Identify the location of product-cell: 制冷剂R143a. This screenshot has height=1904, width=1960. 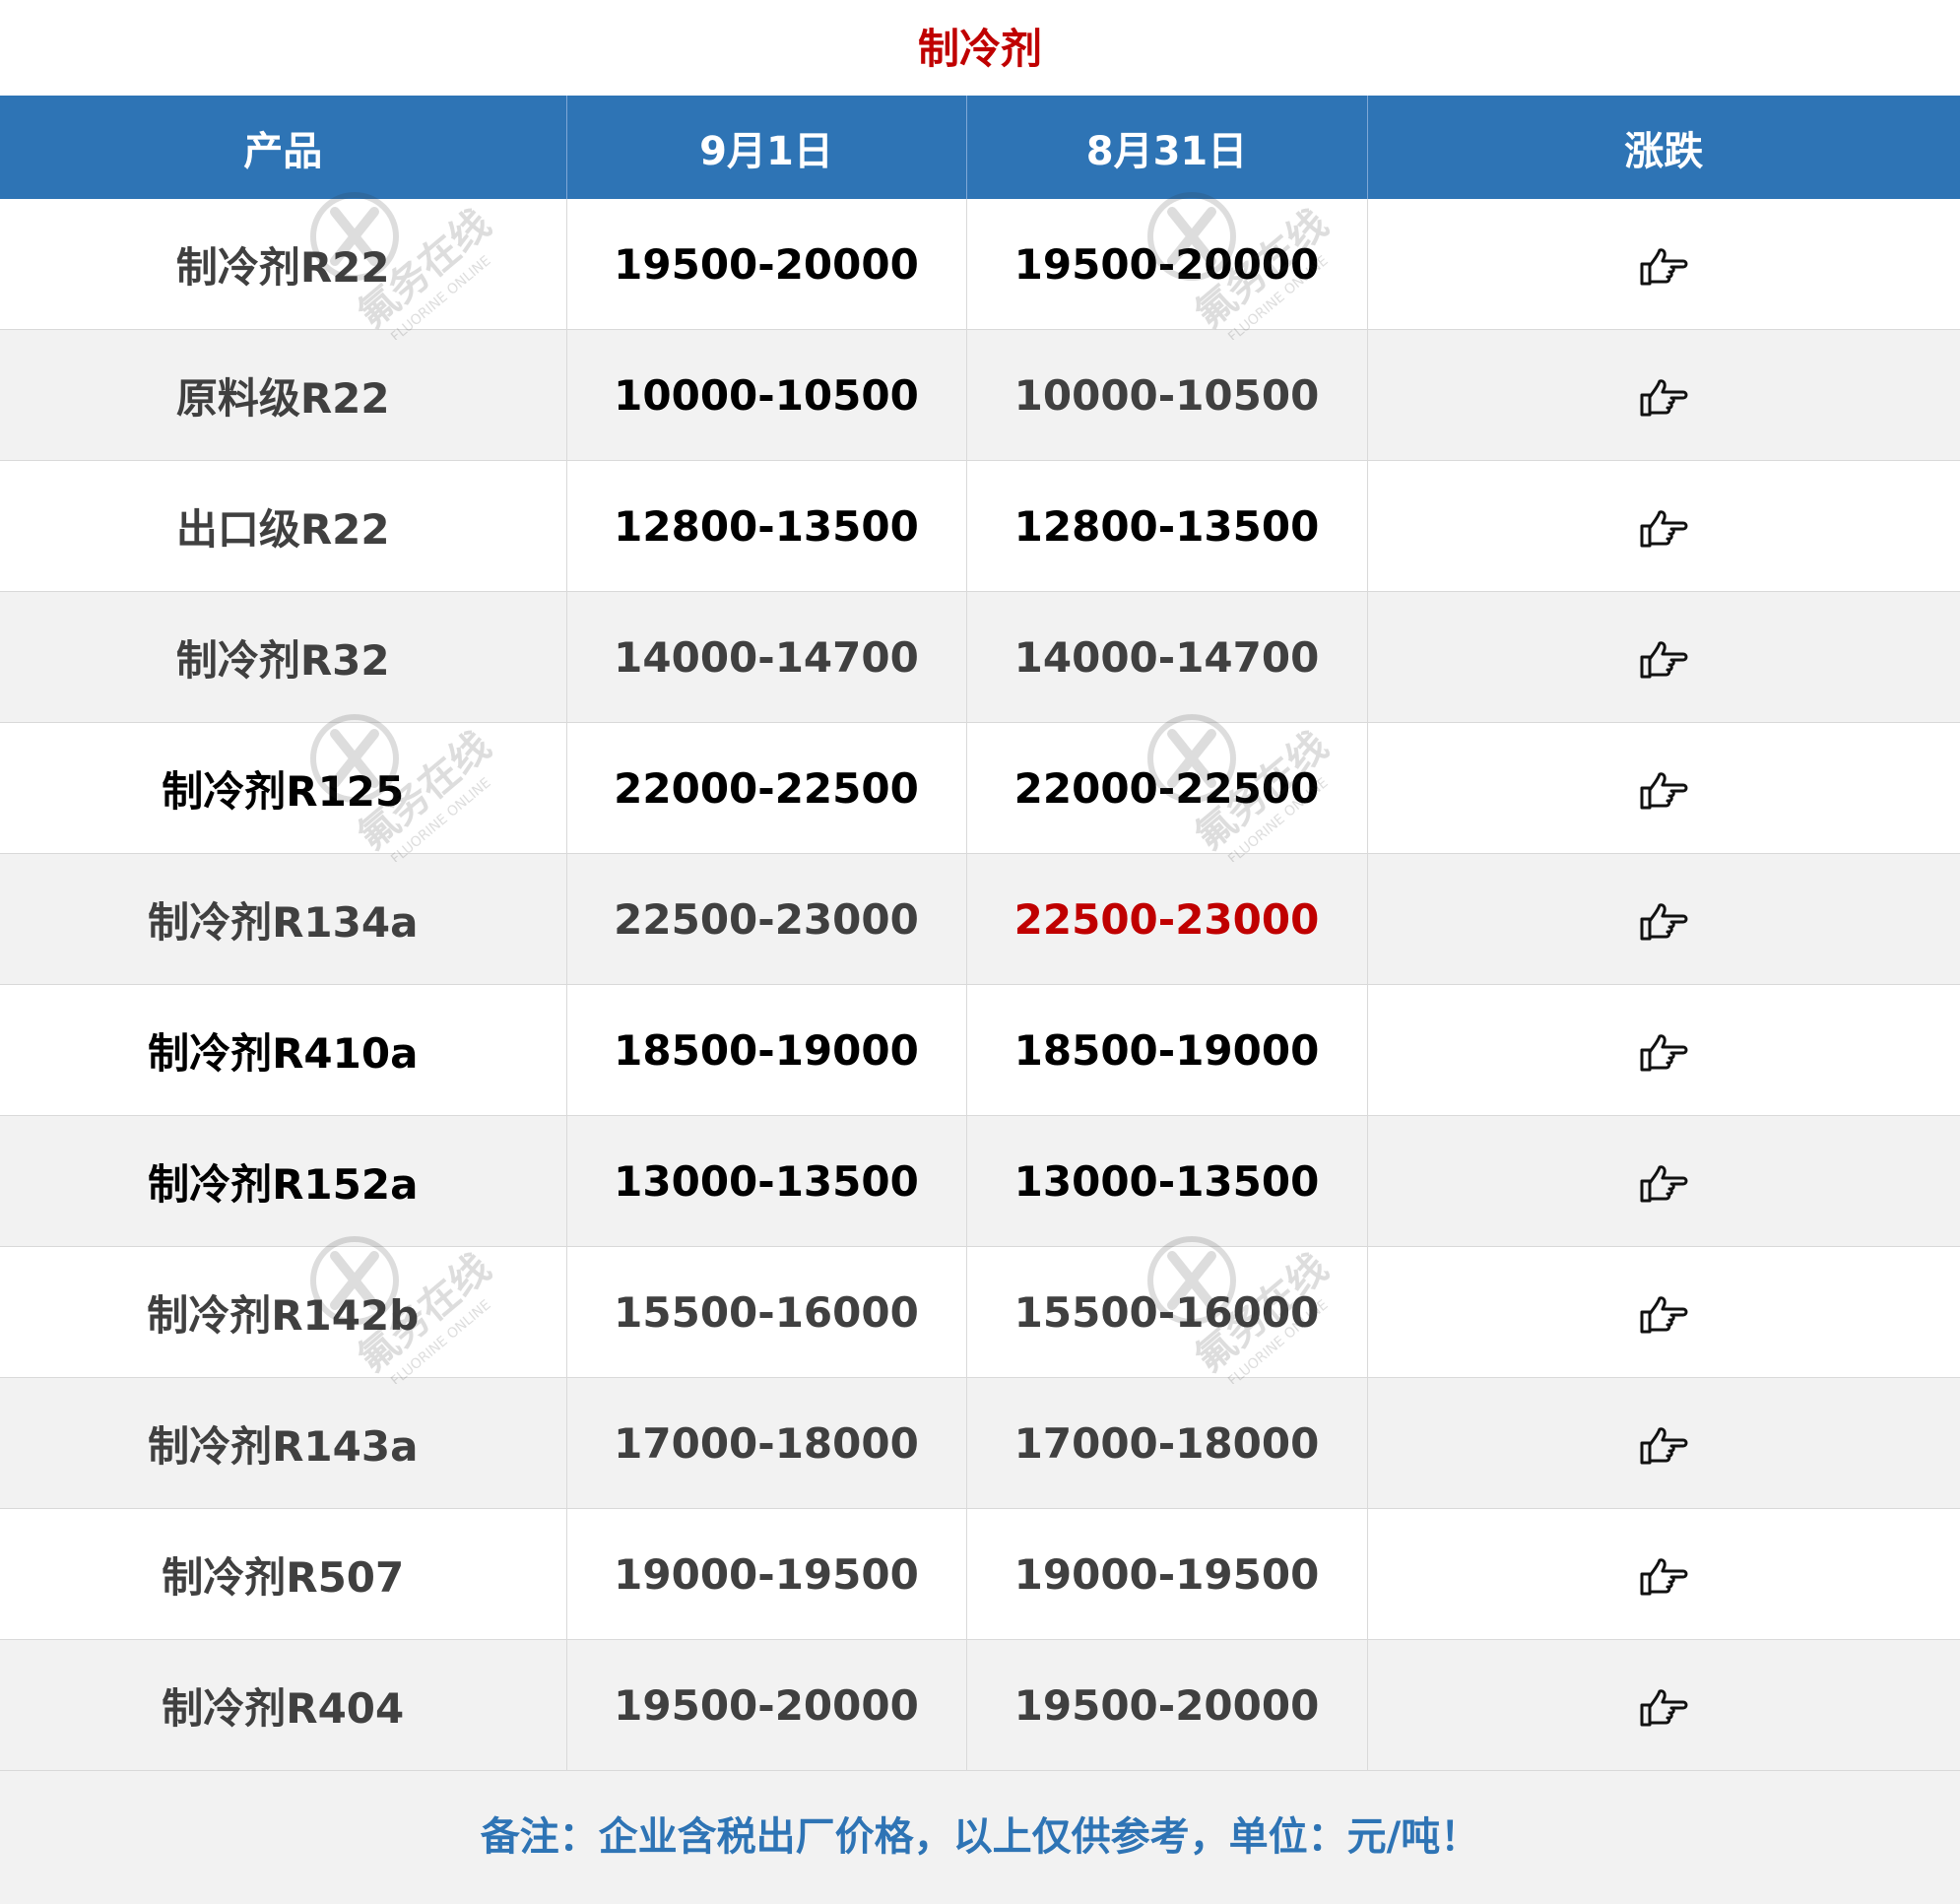
(283, 1443).